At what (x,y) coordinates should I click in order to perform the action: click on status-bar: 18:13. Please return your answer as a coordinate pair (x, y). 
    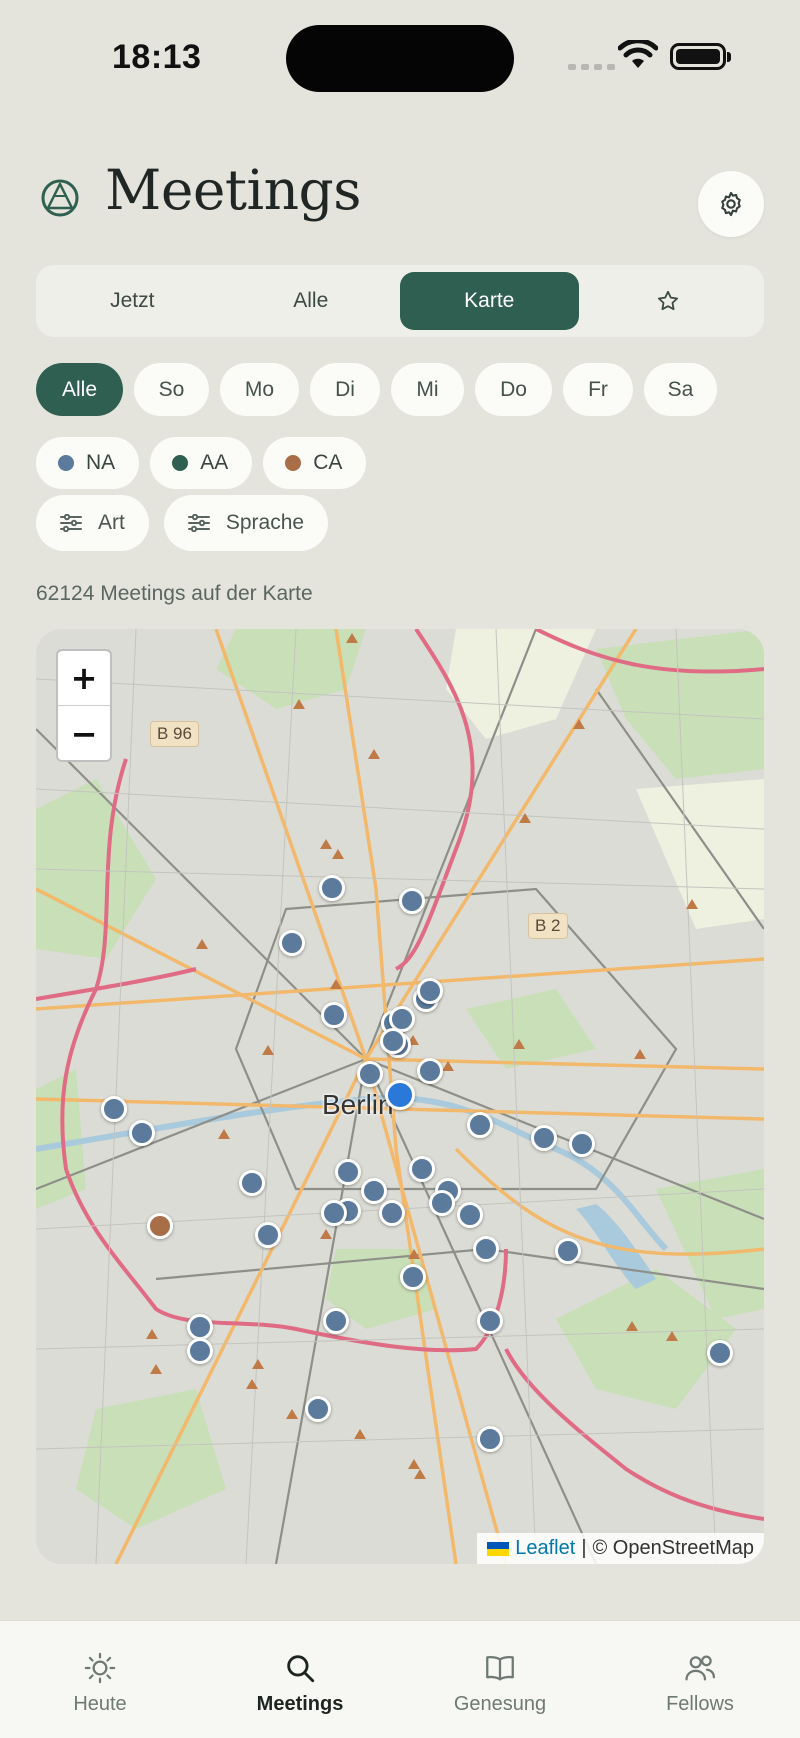
    Looking at the image, I should click on (400, 55).